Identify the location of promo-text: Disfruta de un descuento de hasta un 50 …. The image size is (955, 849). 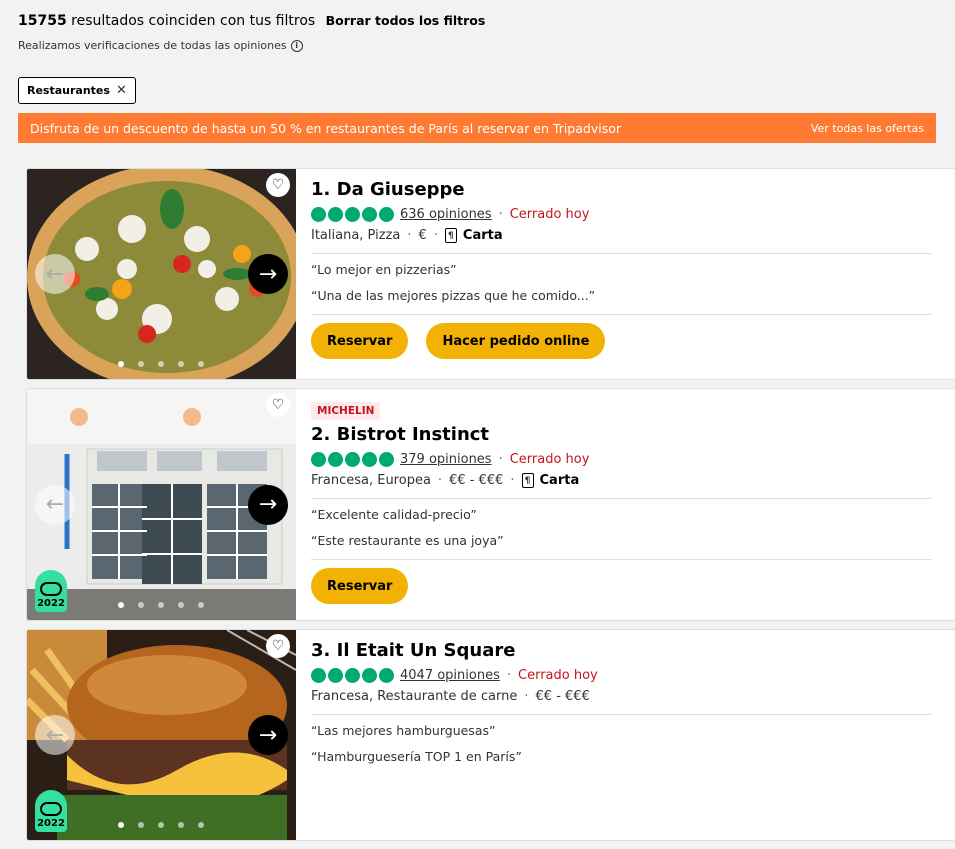
(326, 128).